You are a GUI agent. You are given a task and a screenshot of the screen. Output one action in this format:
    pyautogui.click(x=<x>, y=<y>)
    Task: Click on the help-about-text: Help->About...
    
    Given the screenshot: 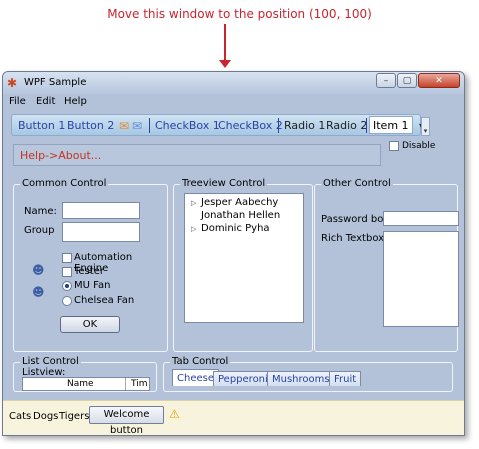 What is the action you would take?
    pyautogui.click(x=60, y=155)
    